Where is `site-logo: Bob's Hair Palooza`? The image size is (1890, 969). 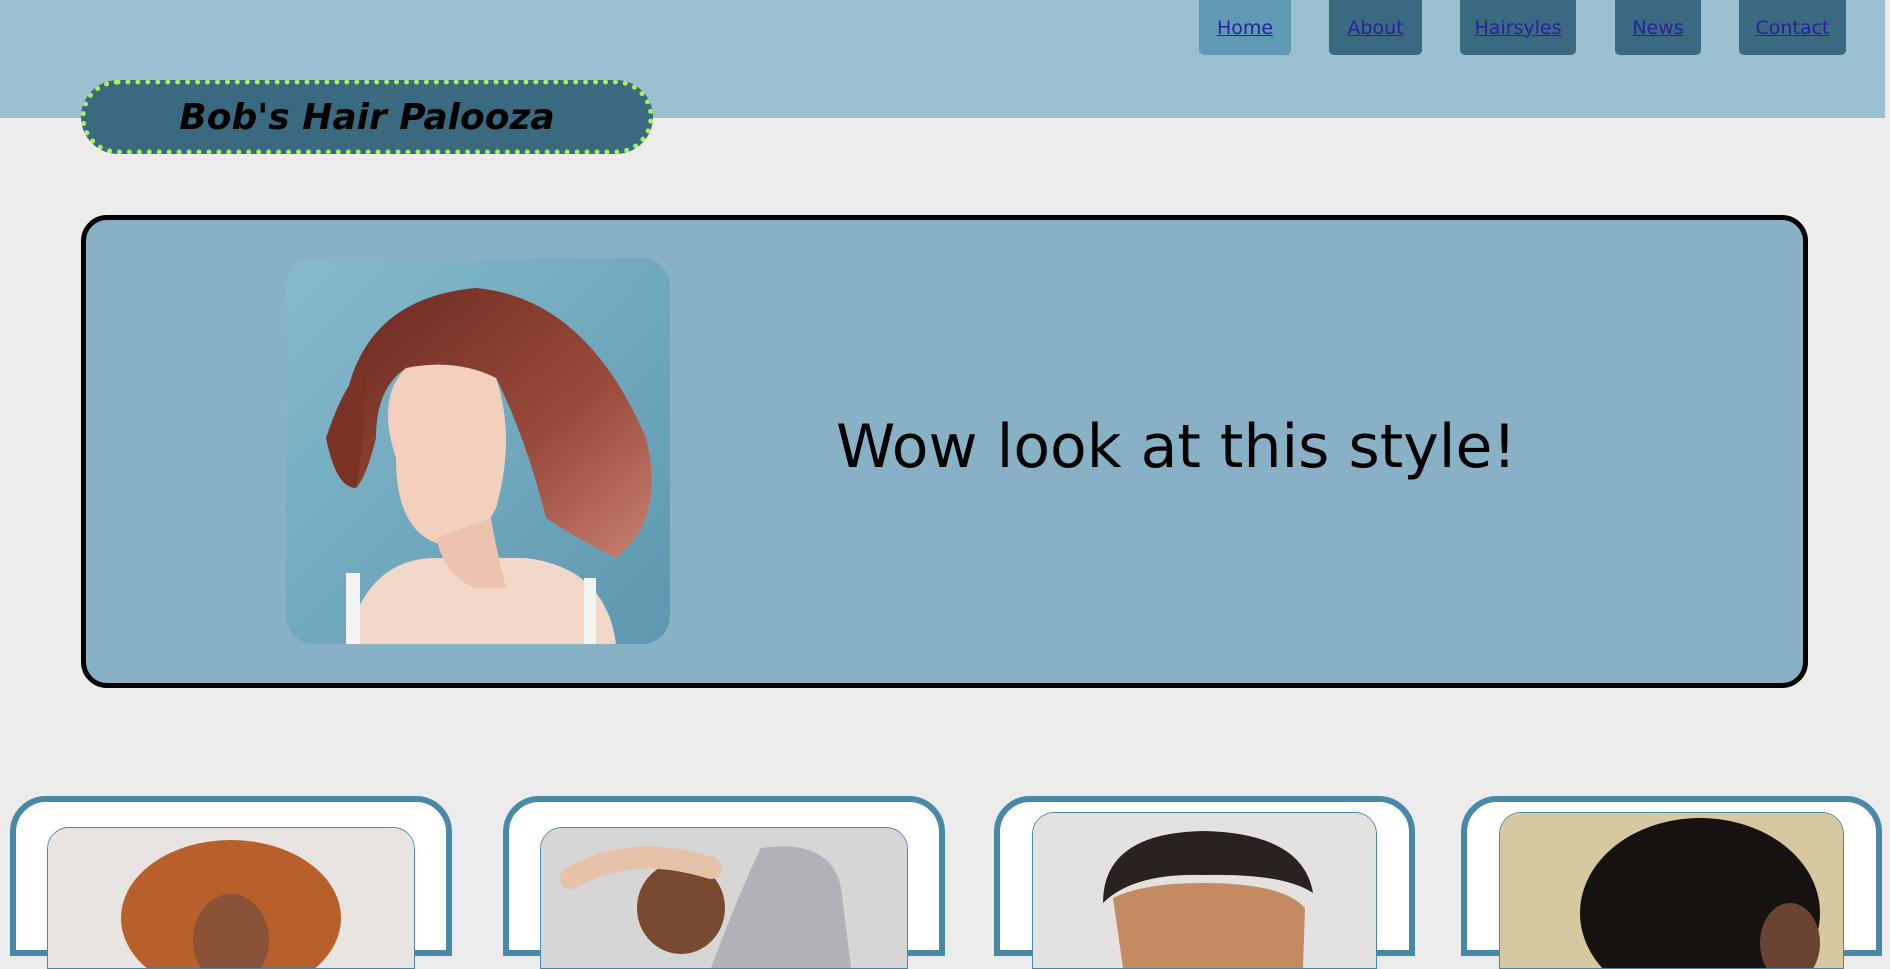 site-logo: Bob's Hair Palooza is located at coordinates (367, 117).